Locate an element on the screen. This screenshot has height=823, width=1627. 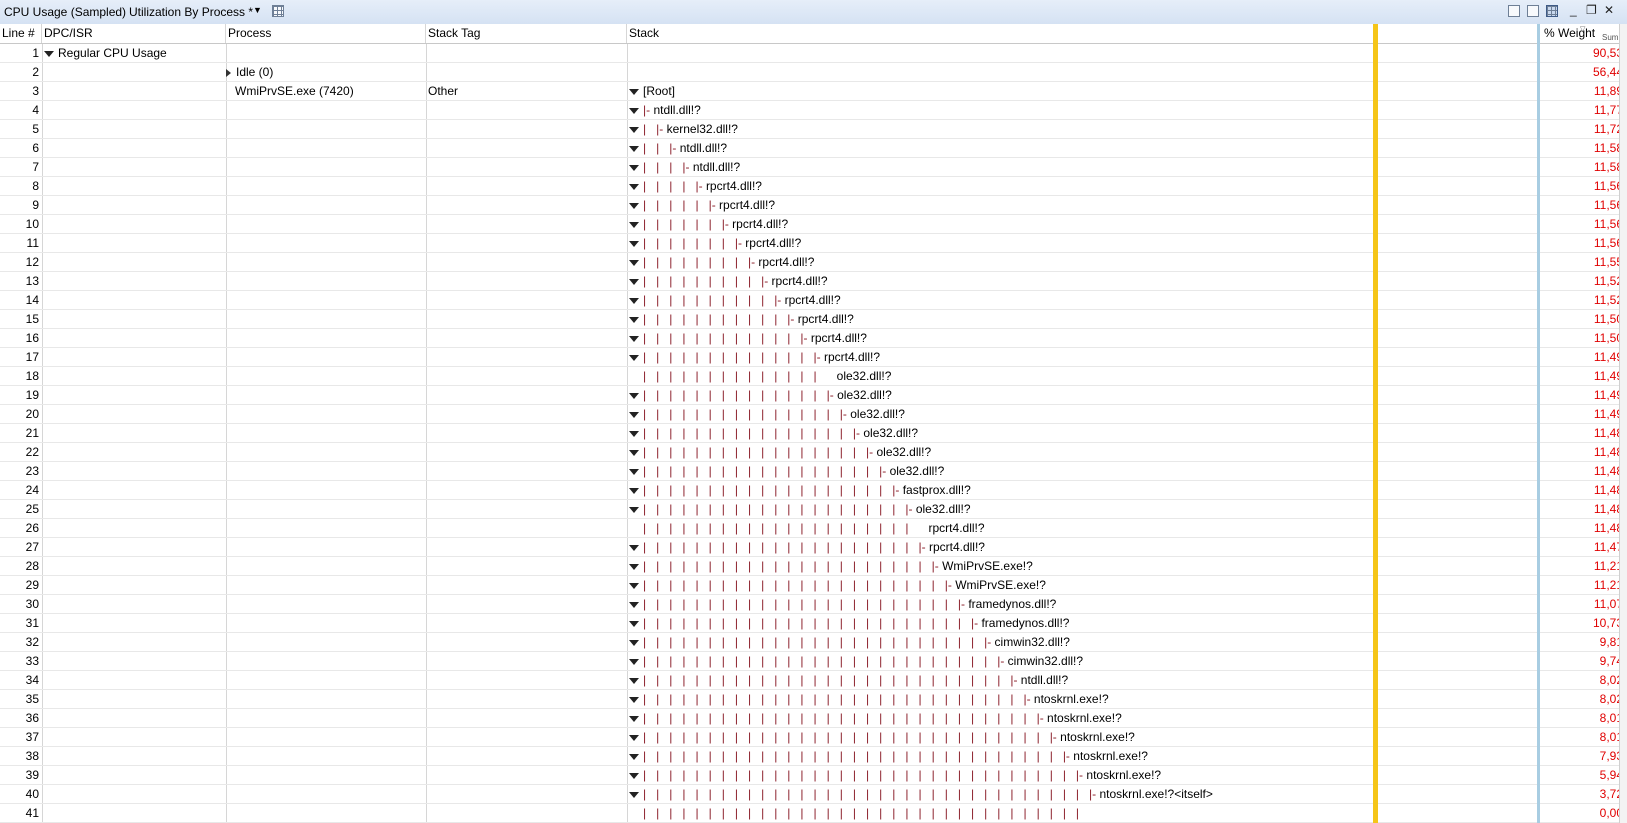
vertical-scrollbar is located at coordinates (1623, 423).